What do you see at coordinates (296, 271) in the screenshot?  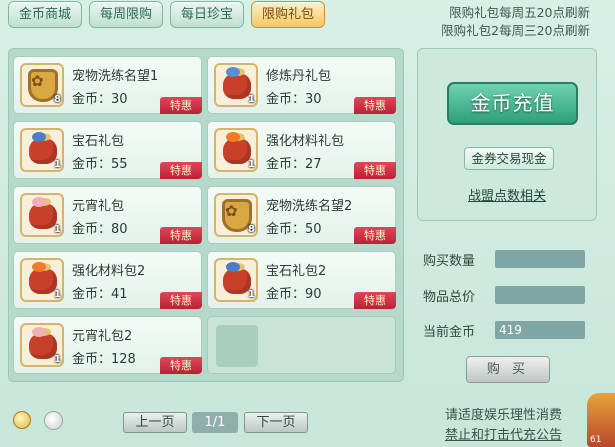 I see `item-name: 宝石礼包2` at bounding box center [296, 271].